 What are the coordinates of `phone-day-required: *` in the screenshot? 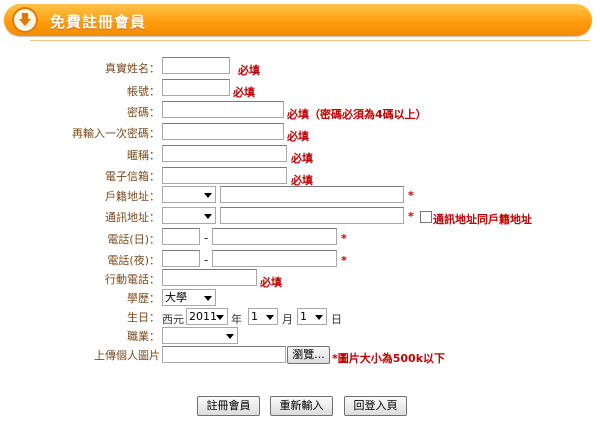 It's located at (344, 238).